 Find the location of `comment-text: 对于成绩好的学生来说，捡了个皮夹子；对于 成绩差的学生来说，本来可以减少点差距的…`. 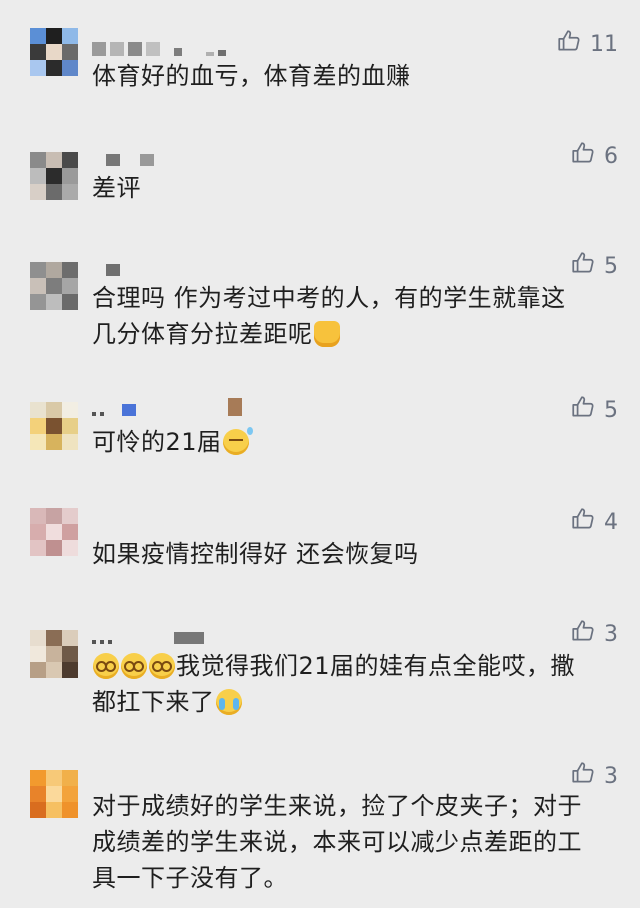

comment-text: 对于成绩好的学生来说，捡了个皮夹子；对于 成绩差的学生来说，本来可以减少点差距的… is located at coordinates (356, 842).